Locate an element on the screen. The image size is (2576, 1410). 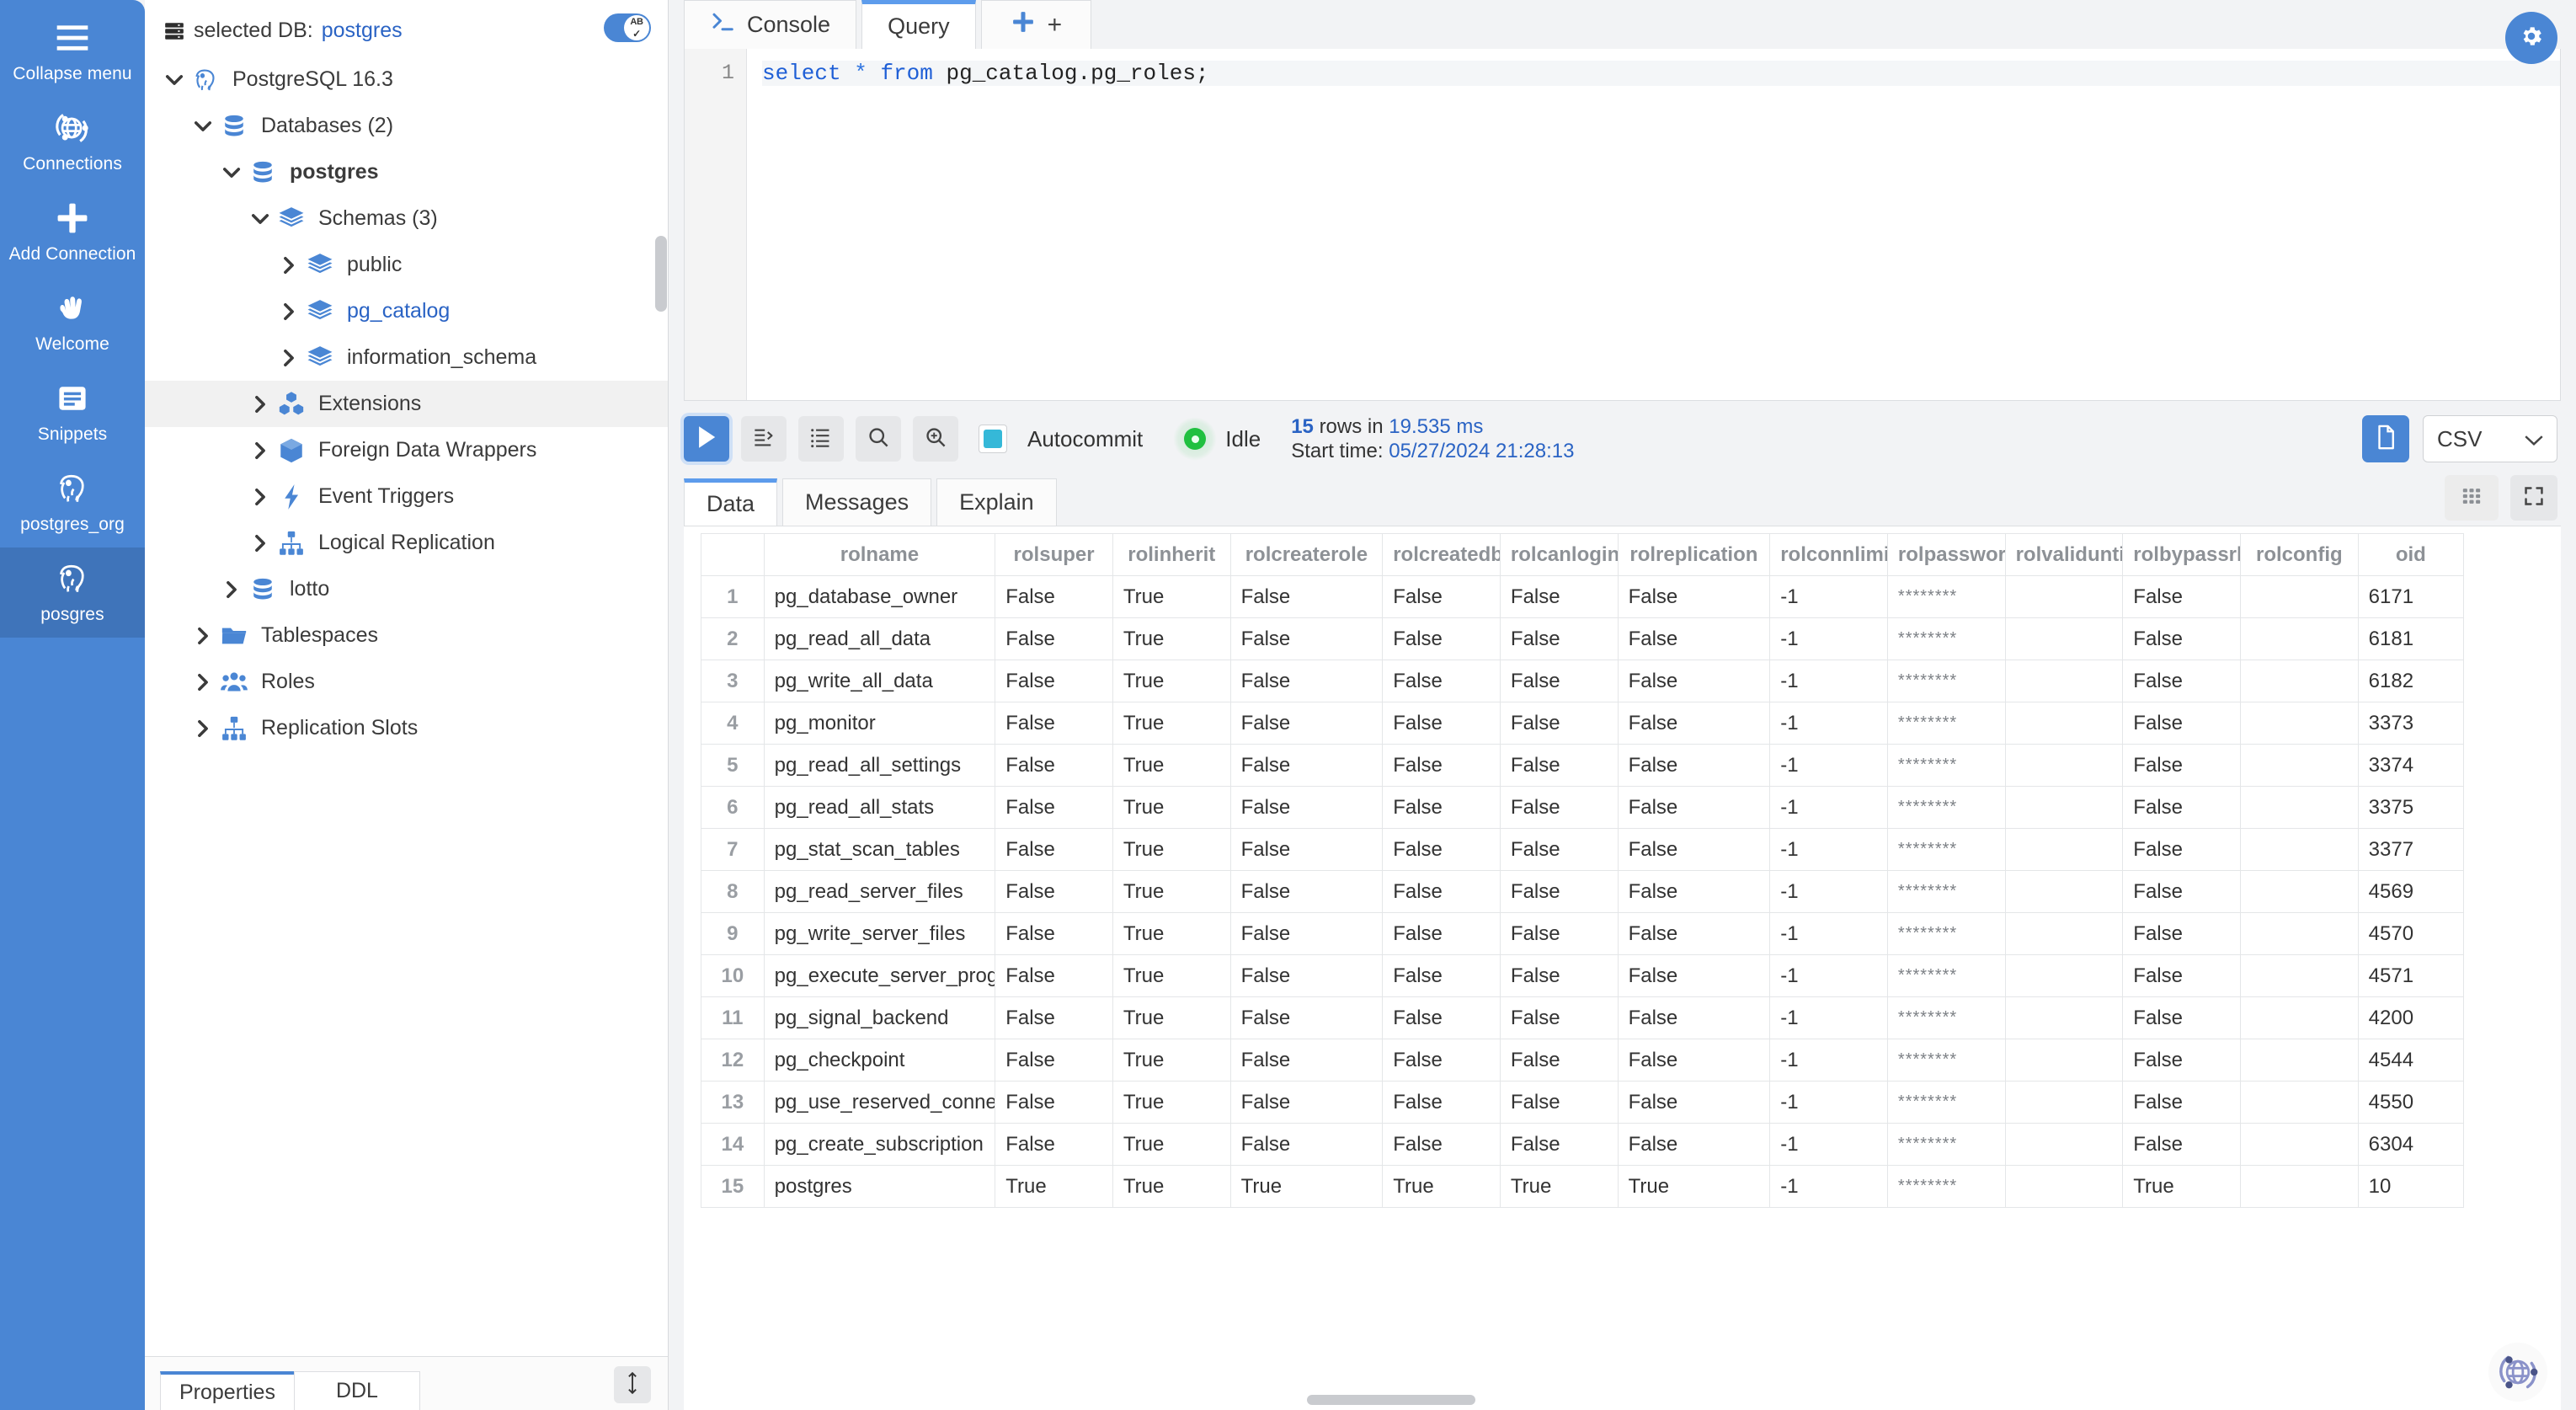
column-header-rolpassword: rolpassword is located at coordinates (1946, 554).